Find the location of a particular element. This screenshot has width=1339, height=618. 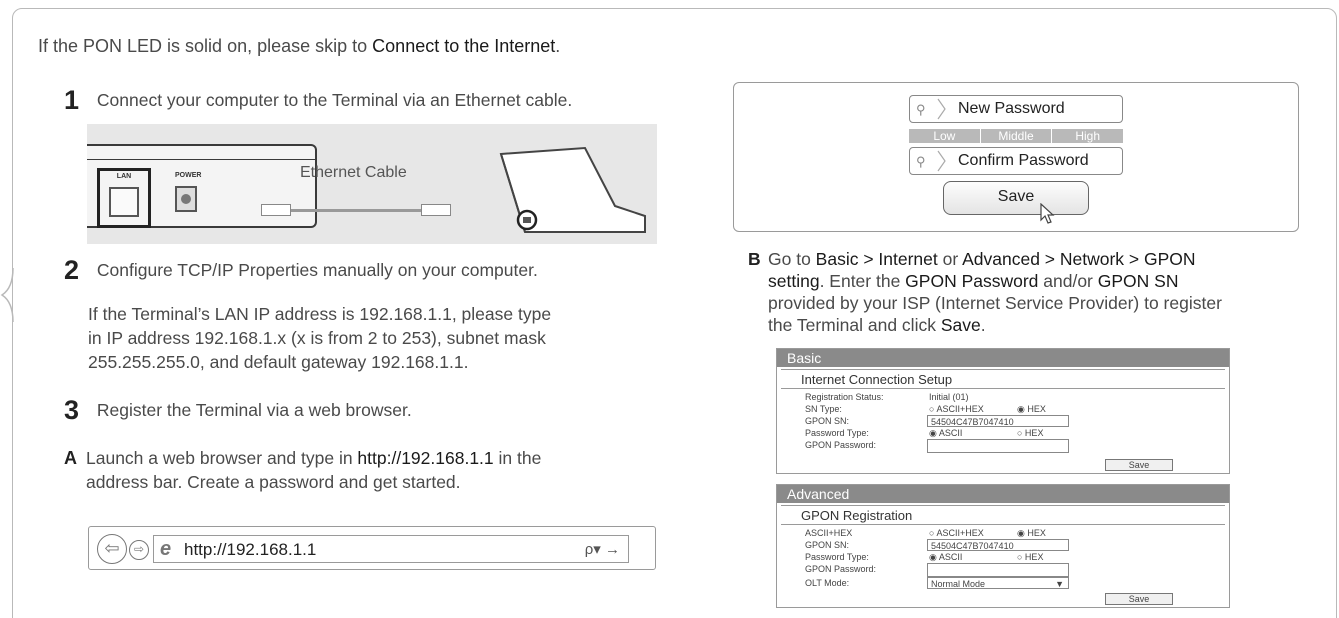

sn-type-row: ASCII+HEX ○ ASCII+HEX ◉ HEX is located at coordinates (925, 533).